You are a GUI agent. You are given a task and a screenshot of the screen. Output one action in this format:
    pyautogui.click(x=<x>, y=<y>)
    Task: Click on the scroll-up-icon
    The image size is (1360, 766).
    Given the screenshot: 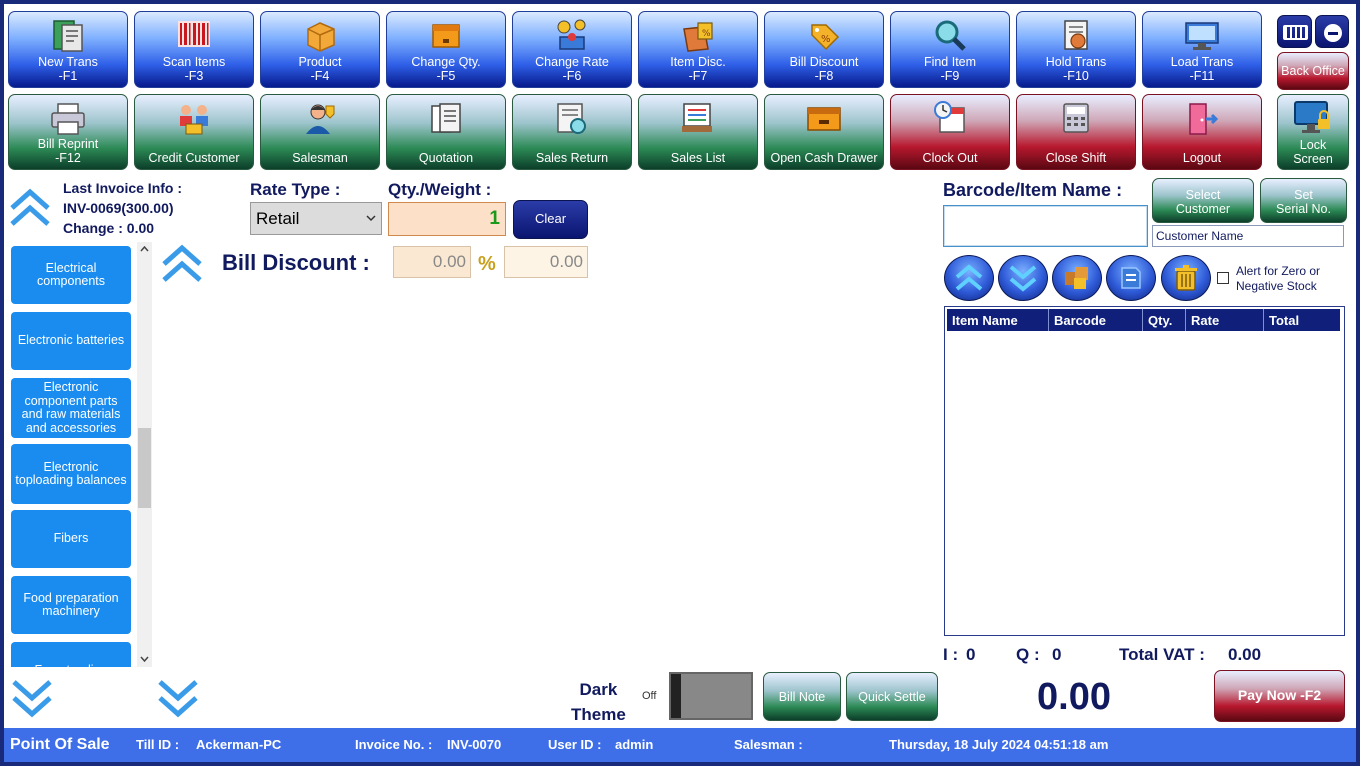 What is the action you would take?
    pyautogui.click(x=30, y=208)
    